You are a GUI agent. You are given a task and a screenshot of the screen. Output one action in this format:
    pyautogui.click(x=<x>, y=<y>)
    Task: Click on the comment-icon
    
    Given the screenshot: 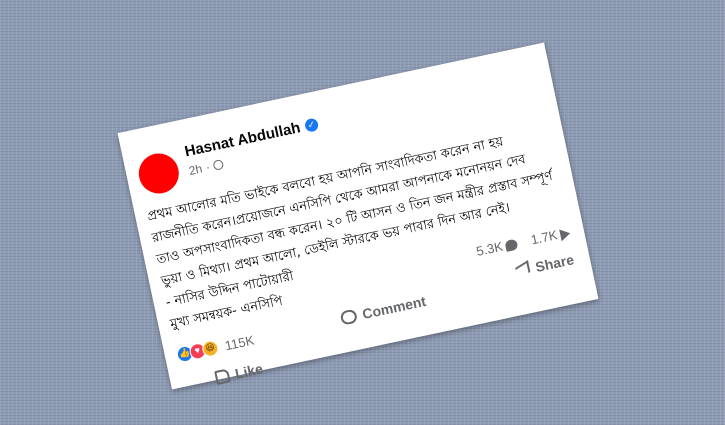 What is the action you would take?
    pyautogui.click(x=349, y=317)
    